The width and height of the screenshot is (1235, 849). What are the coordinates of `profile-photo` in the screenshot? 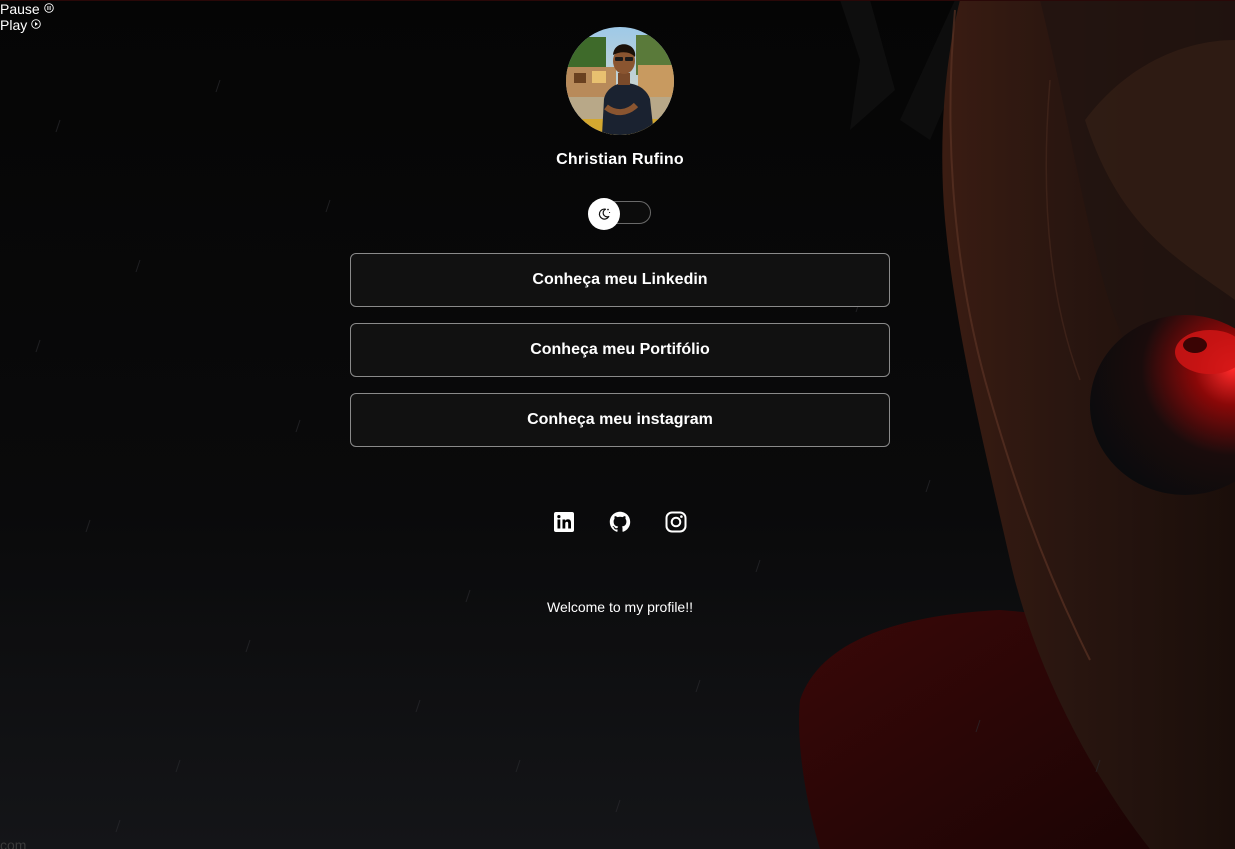 It's located at (620, 81).